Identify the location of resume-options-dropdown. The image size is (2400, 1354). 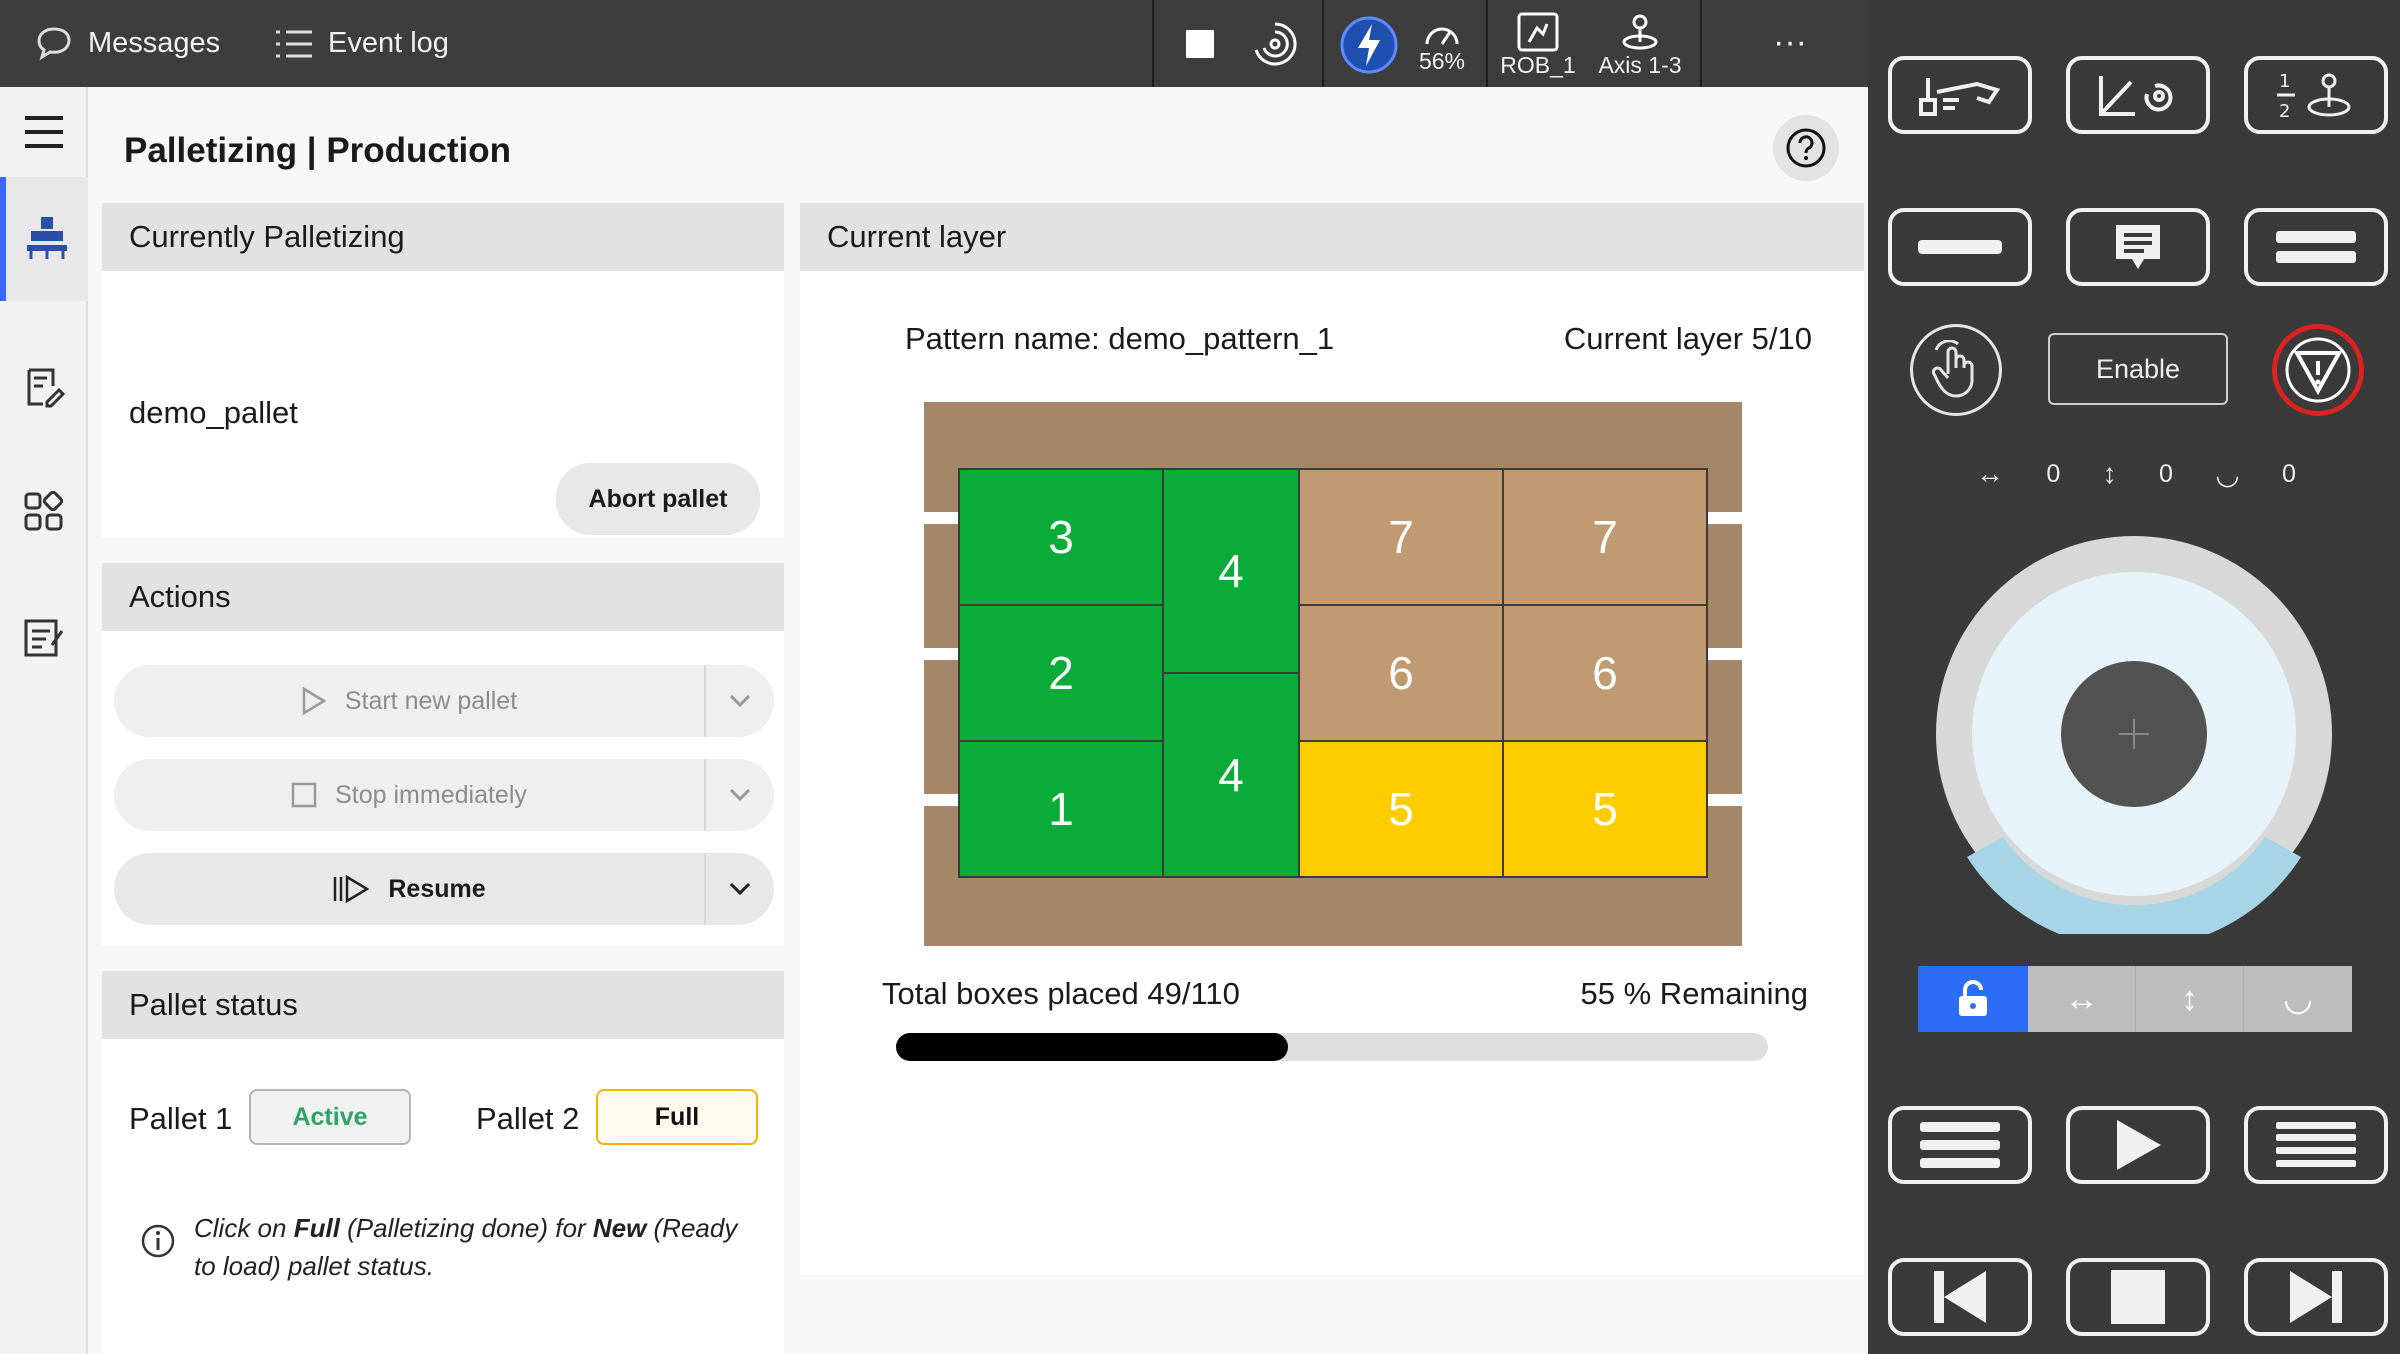
(739, 889).